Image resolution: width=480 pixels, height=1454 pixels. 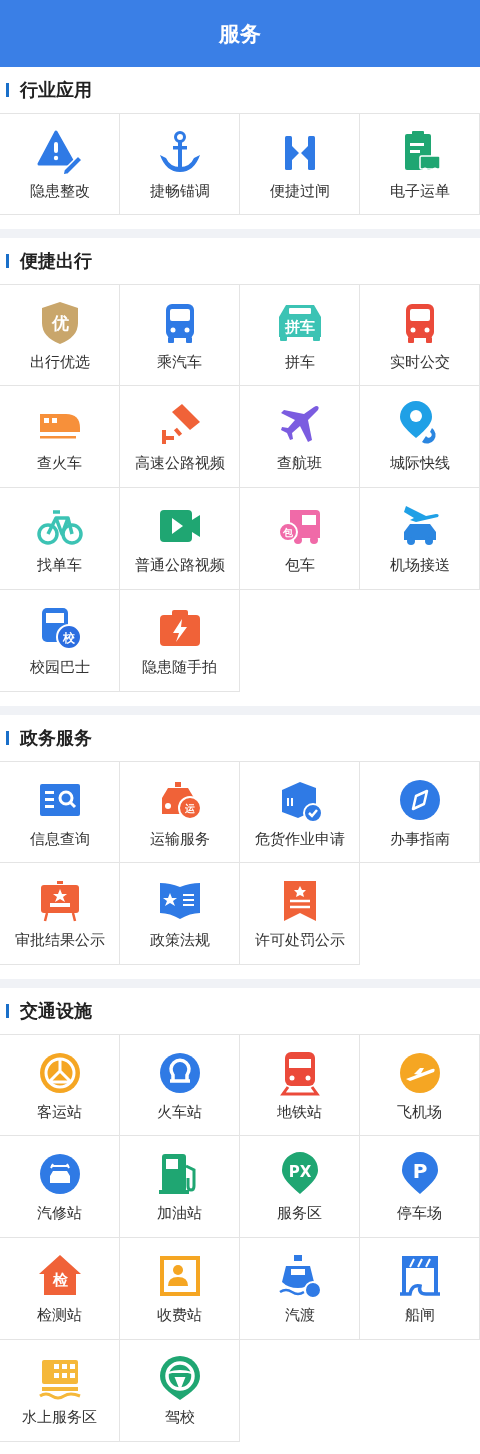 What do you see at coordinates (420, 437) in the screenshot?
I see `service-tile: 城际快线` at bounding box center [420, 437].